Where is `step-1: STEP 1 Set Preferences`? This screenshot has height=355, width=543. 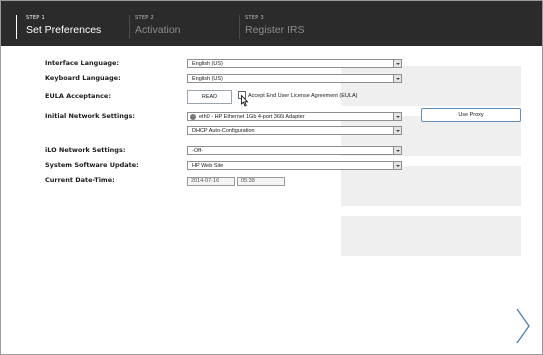 step-1: STEP 1 Set Preferences is located at coordinates (63, 26).